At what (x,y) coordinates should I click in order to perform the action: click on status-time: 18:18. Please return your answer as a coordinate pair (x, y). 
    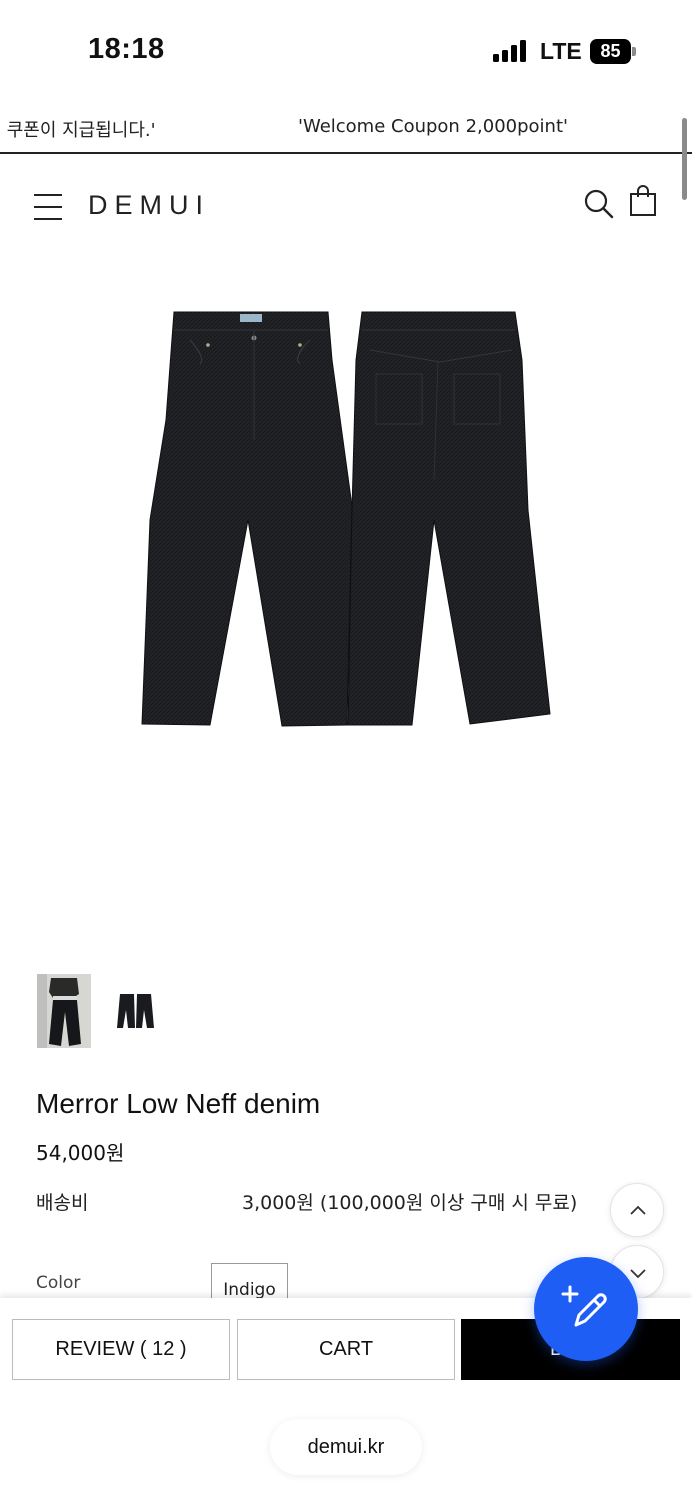
    Looking at the image, I should click on (126, 49).